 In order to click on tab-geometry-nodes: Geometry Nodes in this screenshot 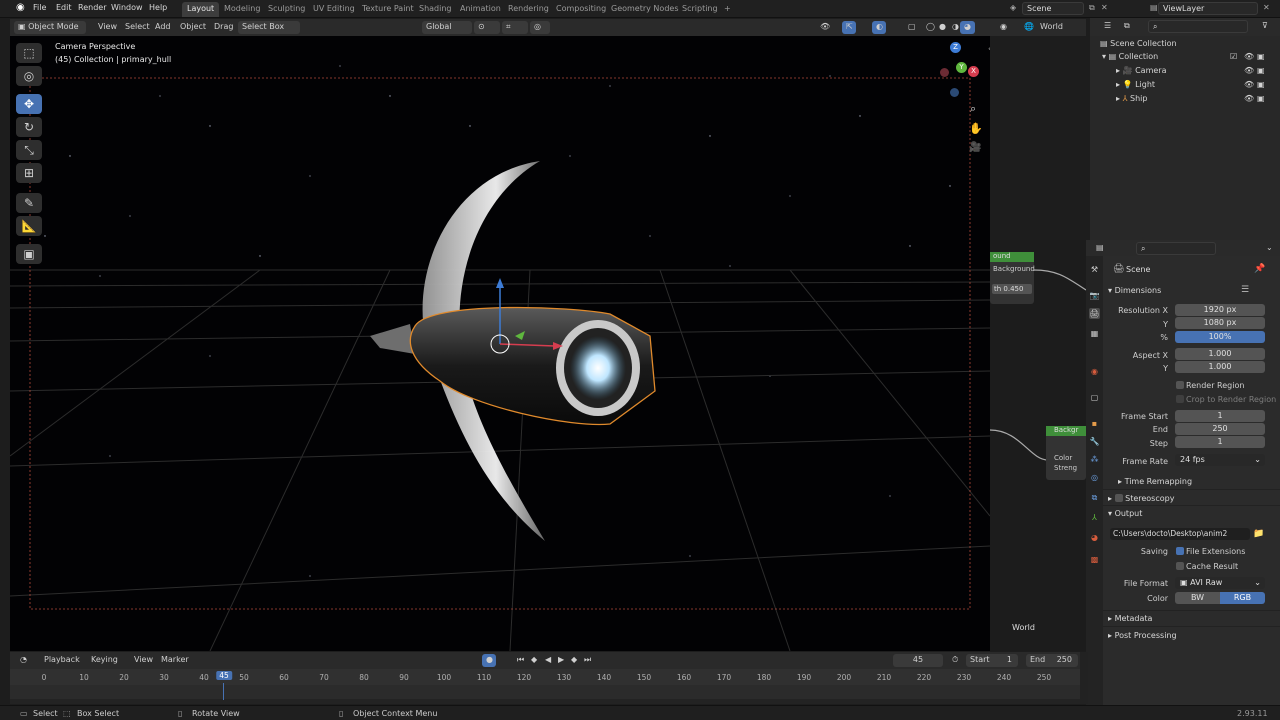, I will do `click(644, 9)`.